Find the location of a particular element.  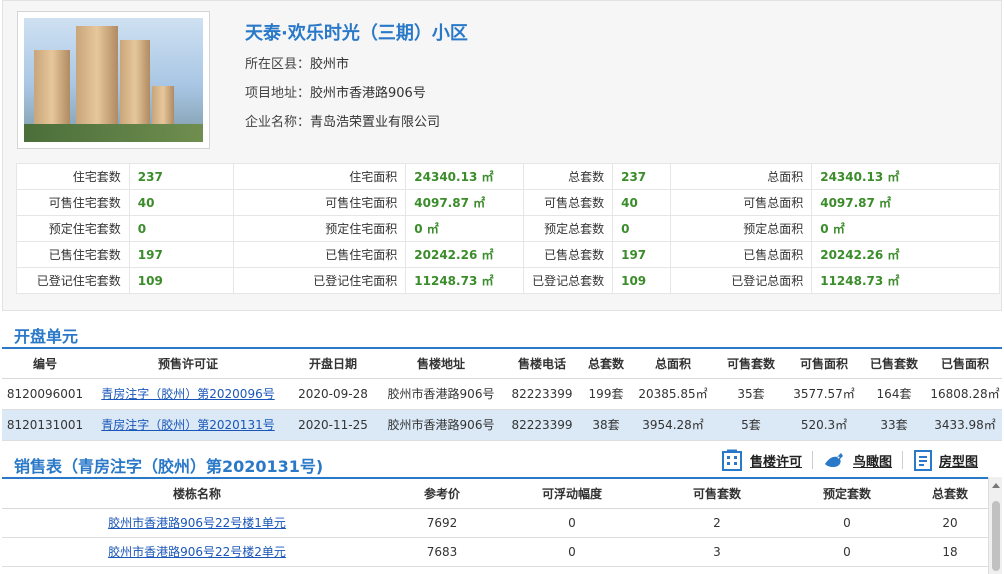

units-cell: 82223399 is located at coordinates (542, 425).